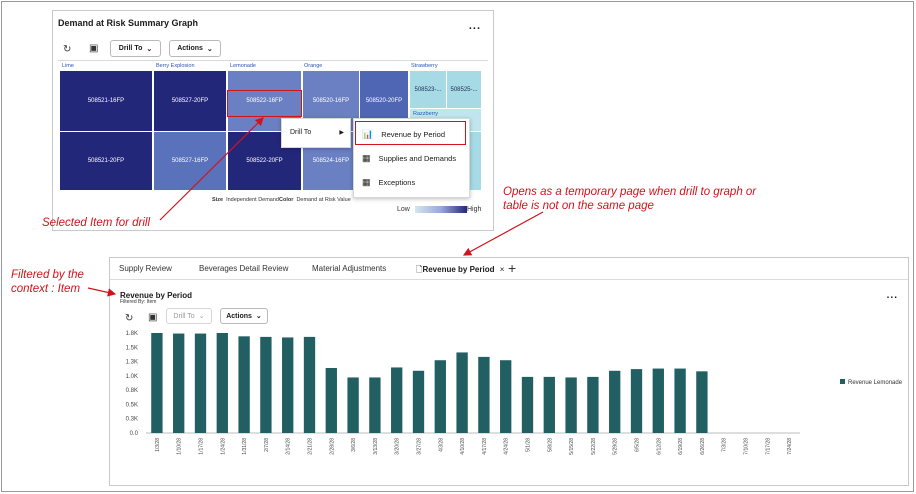  I want to click on x-tick-label: 6/26/28, so click(703, 446).